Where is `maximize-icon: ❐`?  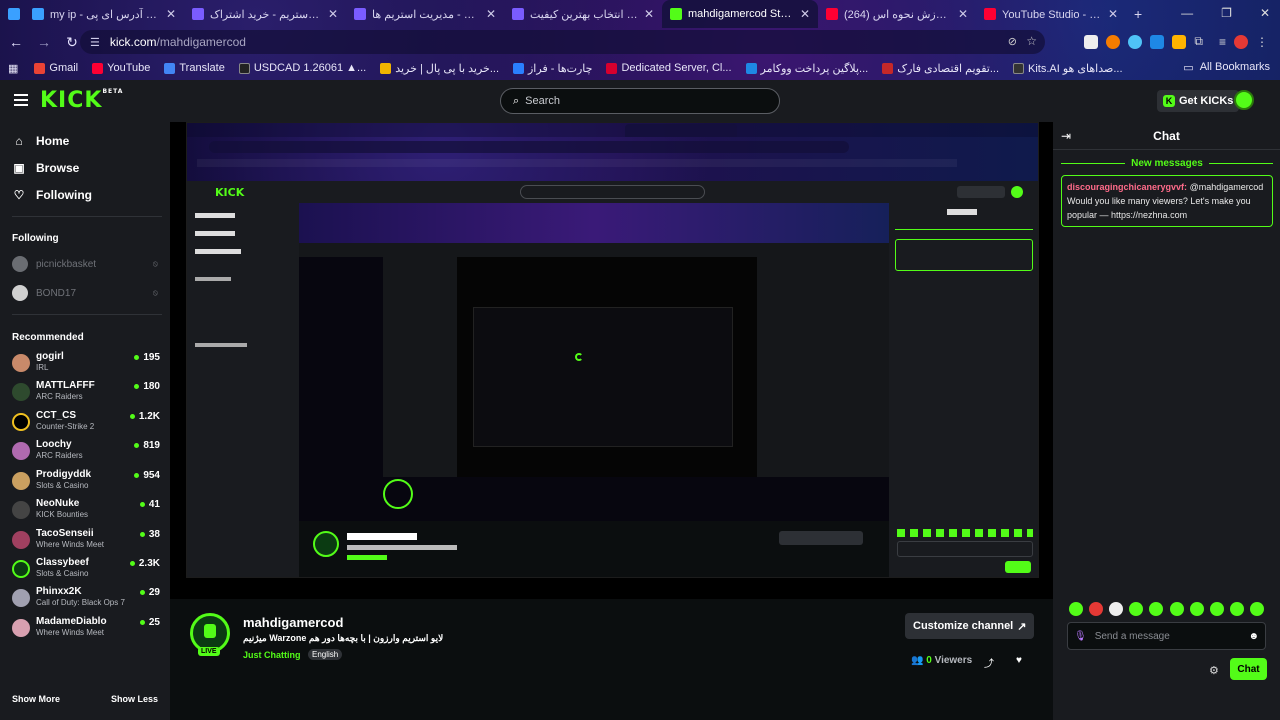
maximize-icon: ❐ is located at coordinates (1226, 13).